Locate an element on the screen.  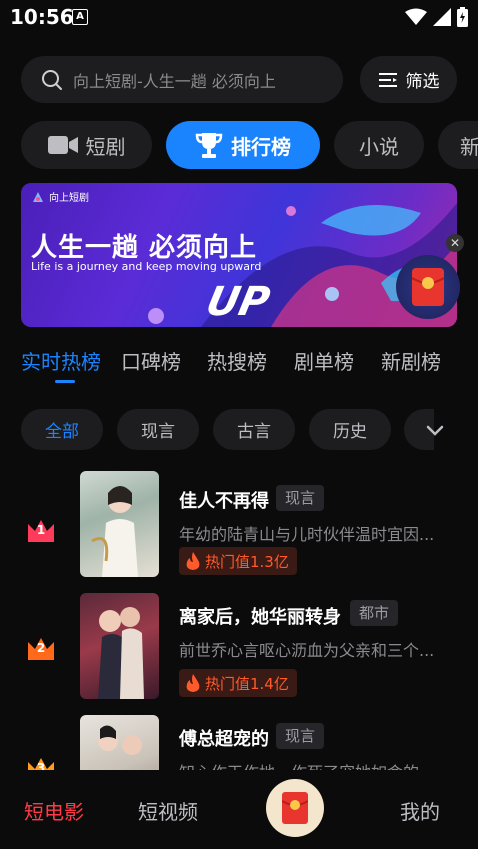
brand-name: 向上短剧 is located at coordinates (69, 198).